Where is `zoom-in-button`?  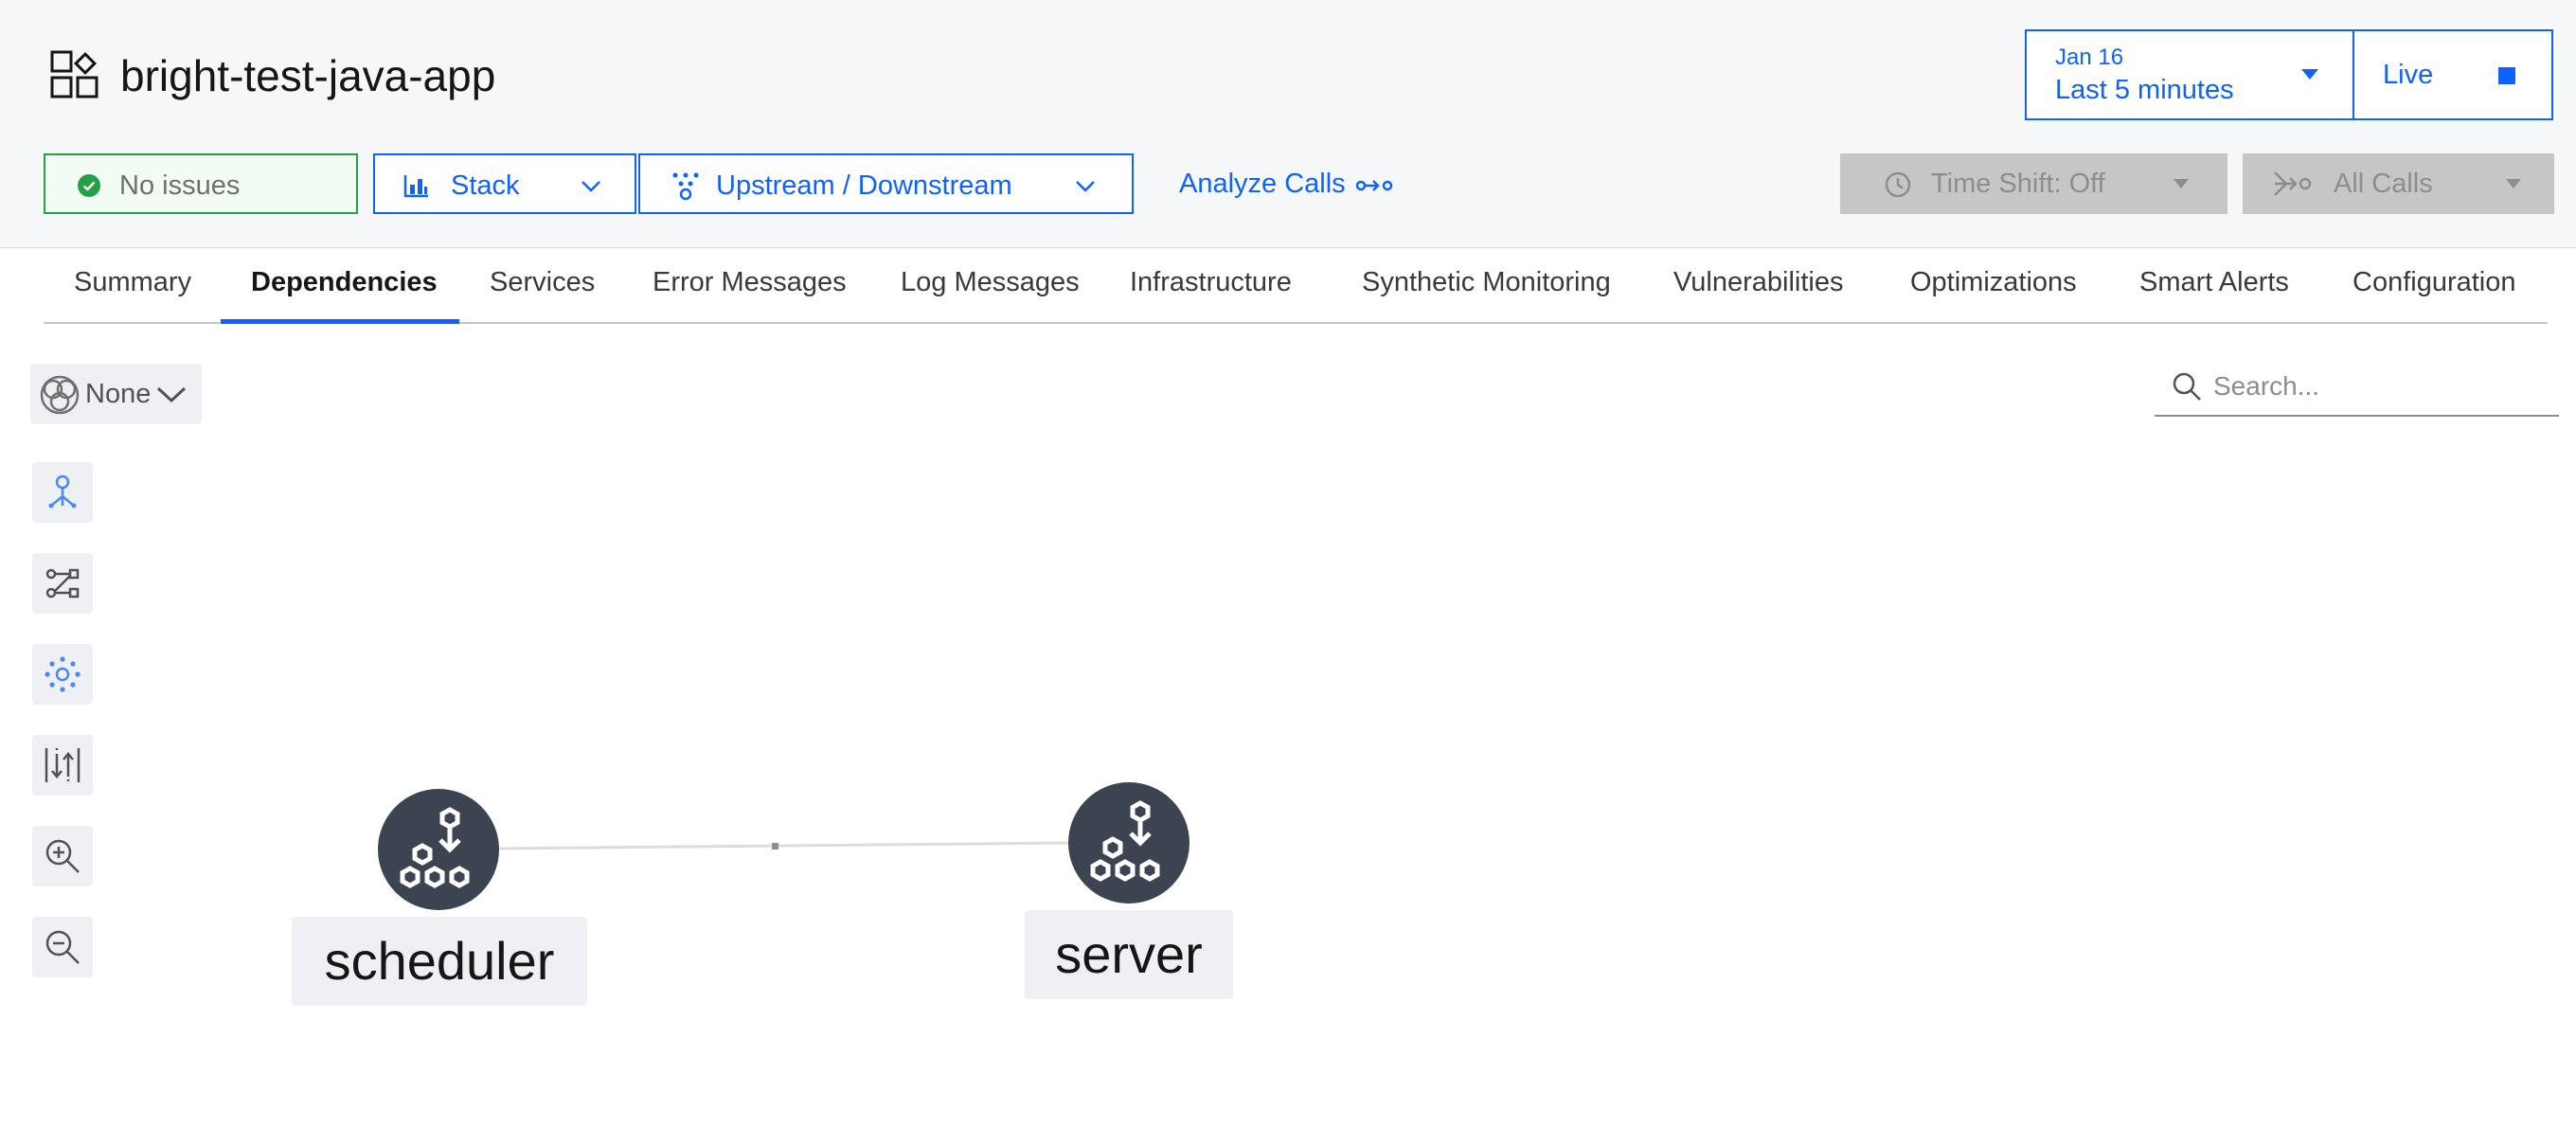
zoom-in-button is located at coordinates (62, 856).